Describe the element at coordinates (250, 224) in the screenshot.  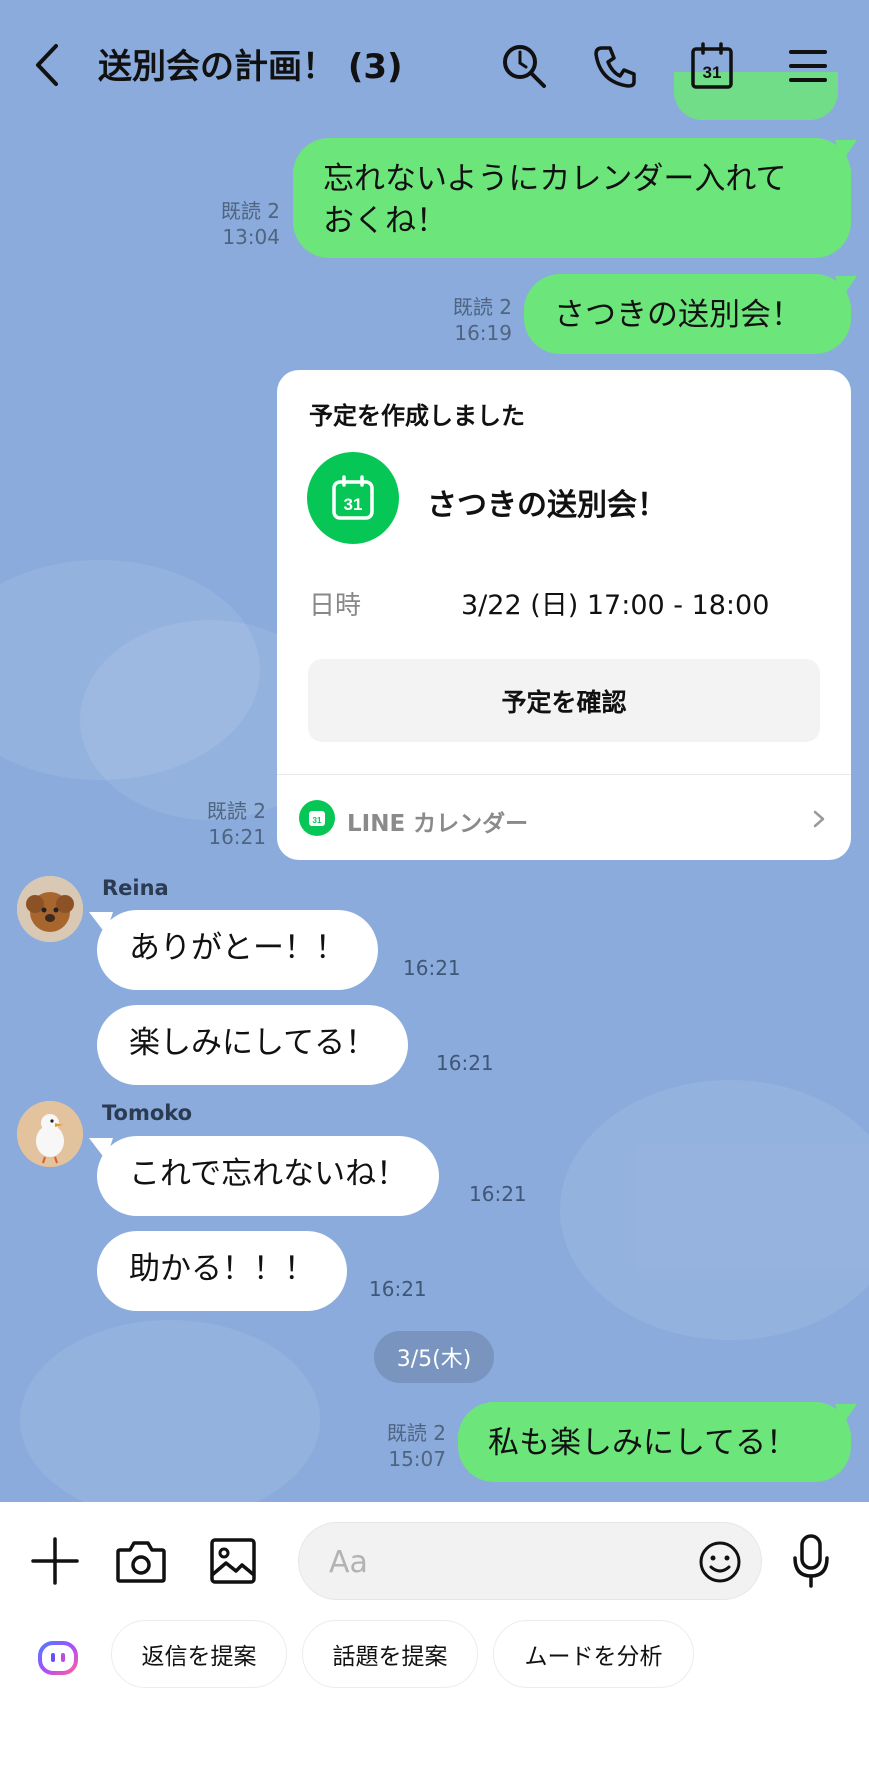
I see `read-receipt: 既読 2 13:04` at that location.